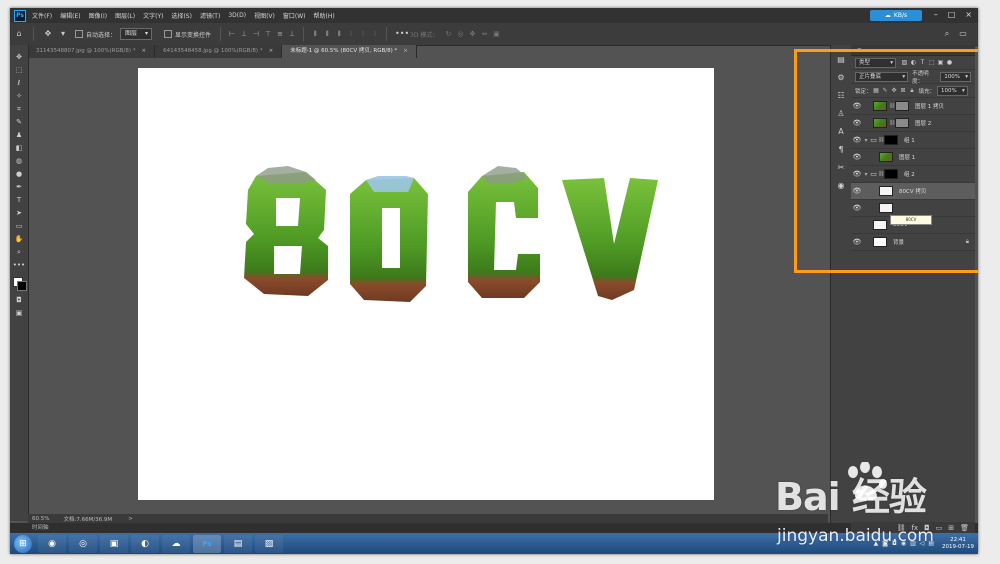  I want to click on status-menu-arrow: >, so click(130, 519).